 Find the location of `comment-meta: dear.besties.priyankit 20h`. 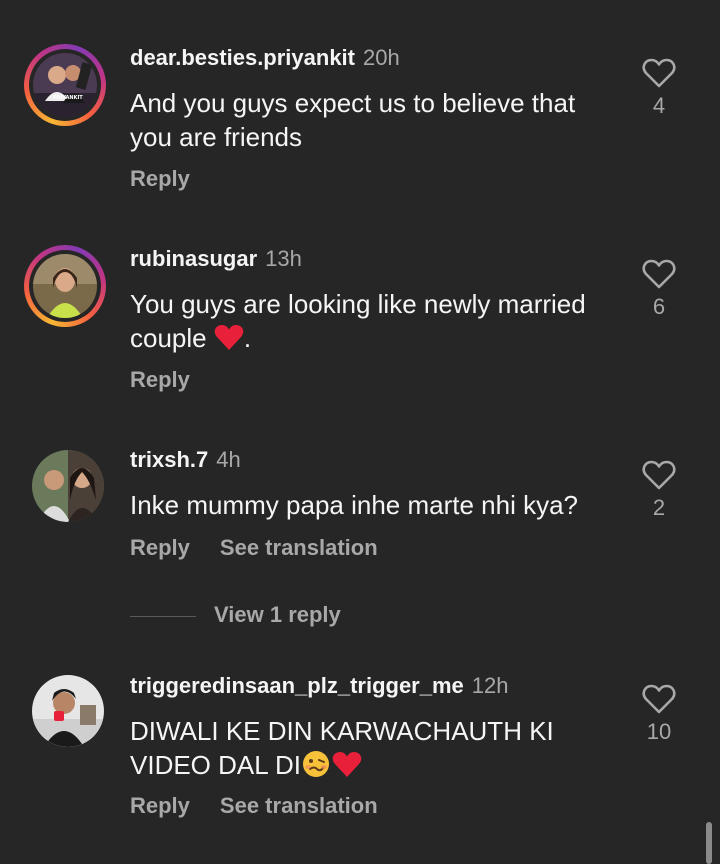

comment-meta: dear.besties.priyankit 20h is located at coordinates (265, 58).